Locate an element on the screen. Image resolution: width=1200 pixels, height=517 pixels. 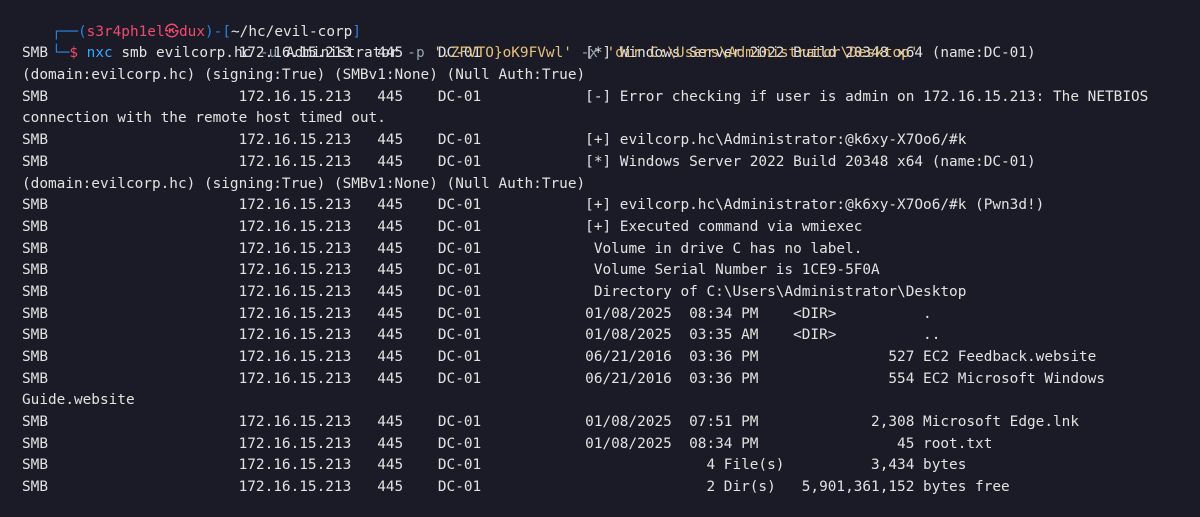
prompt-line-1: ┌──(s3r4ph1el㉿dux)-[~/hc/evil-corp] is located at coordinates (611, 20).